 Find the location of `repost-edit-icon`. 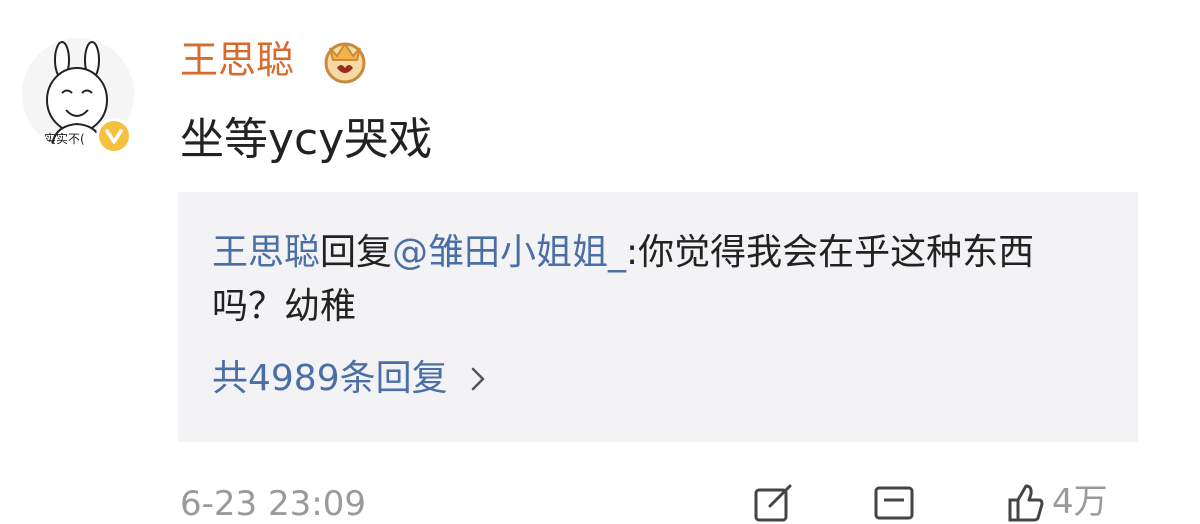

repost-edit-icon is located at coordinates (773, 503).